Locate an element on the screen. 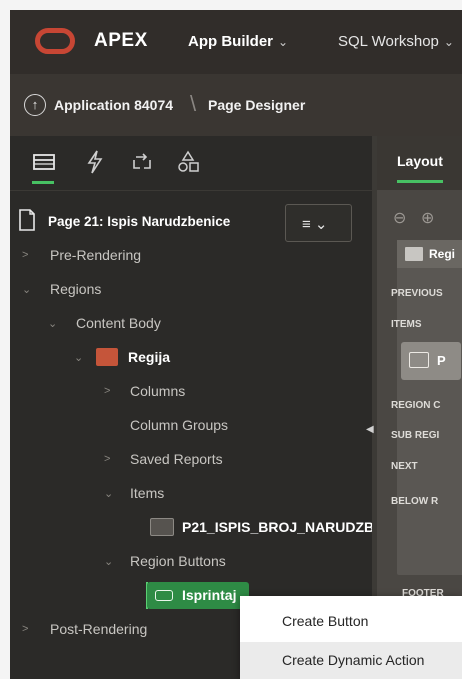 The image size is (462, 679). shared-components-icon is located at coordinates (188, 162).